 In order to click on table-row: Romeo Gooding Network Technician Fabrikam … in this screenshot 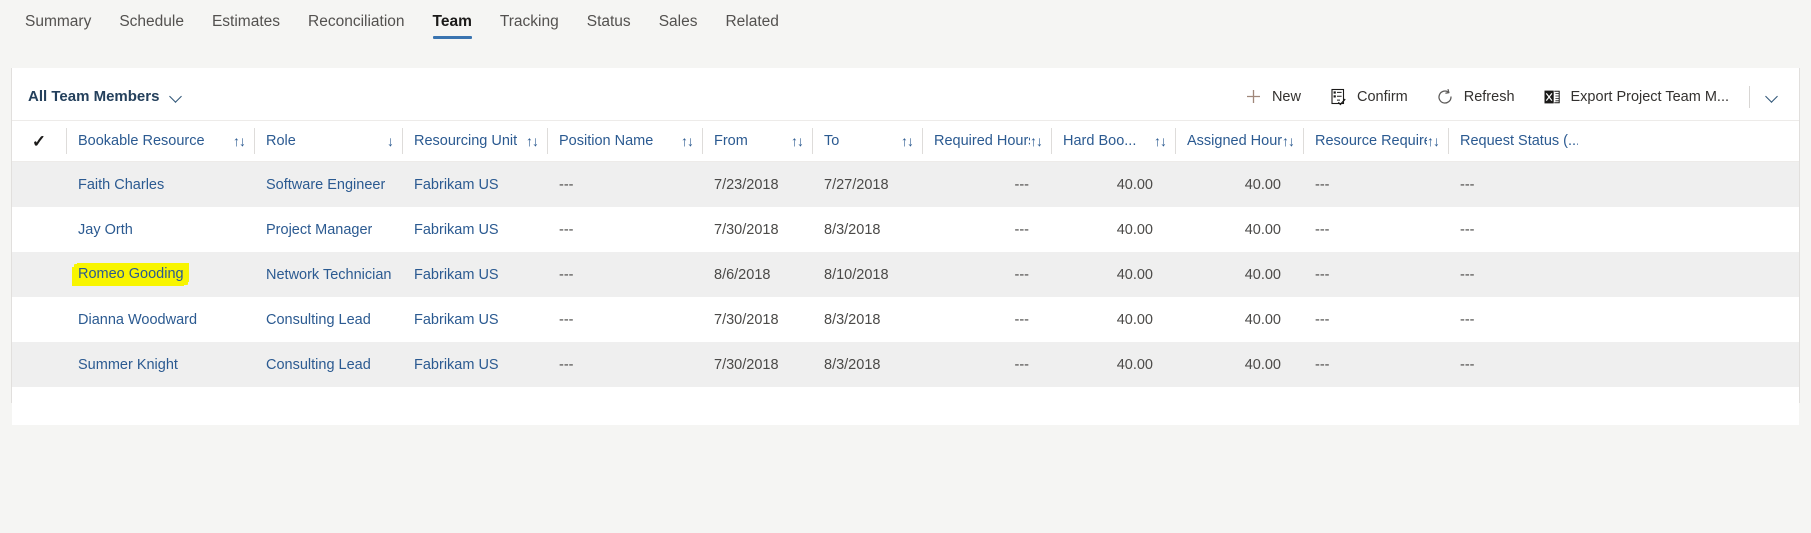, I will do `click(905, 274)`.